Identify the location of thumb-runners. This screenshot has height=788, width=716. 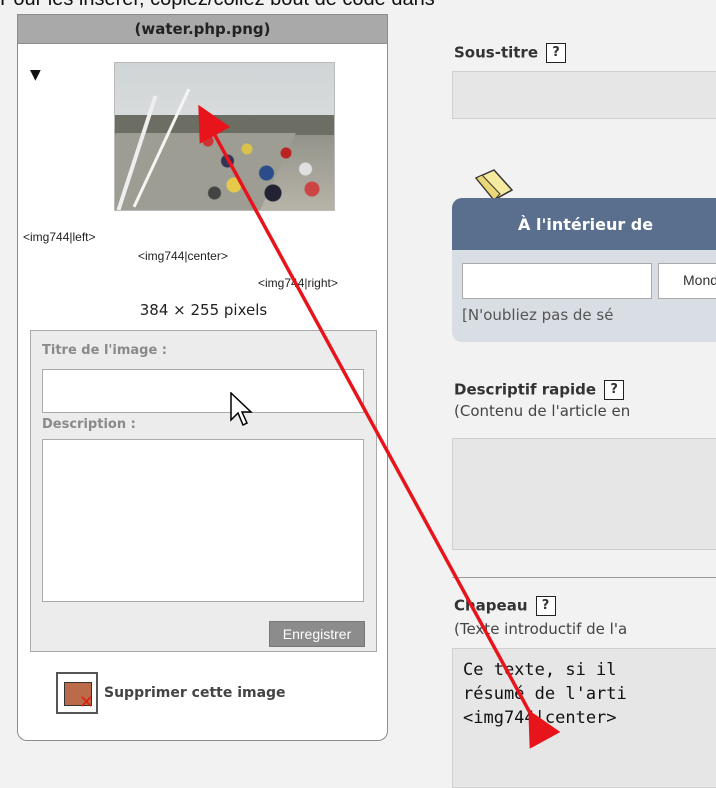
(260, 165).